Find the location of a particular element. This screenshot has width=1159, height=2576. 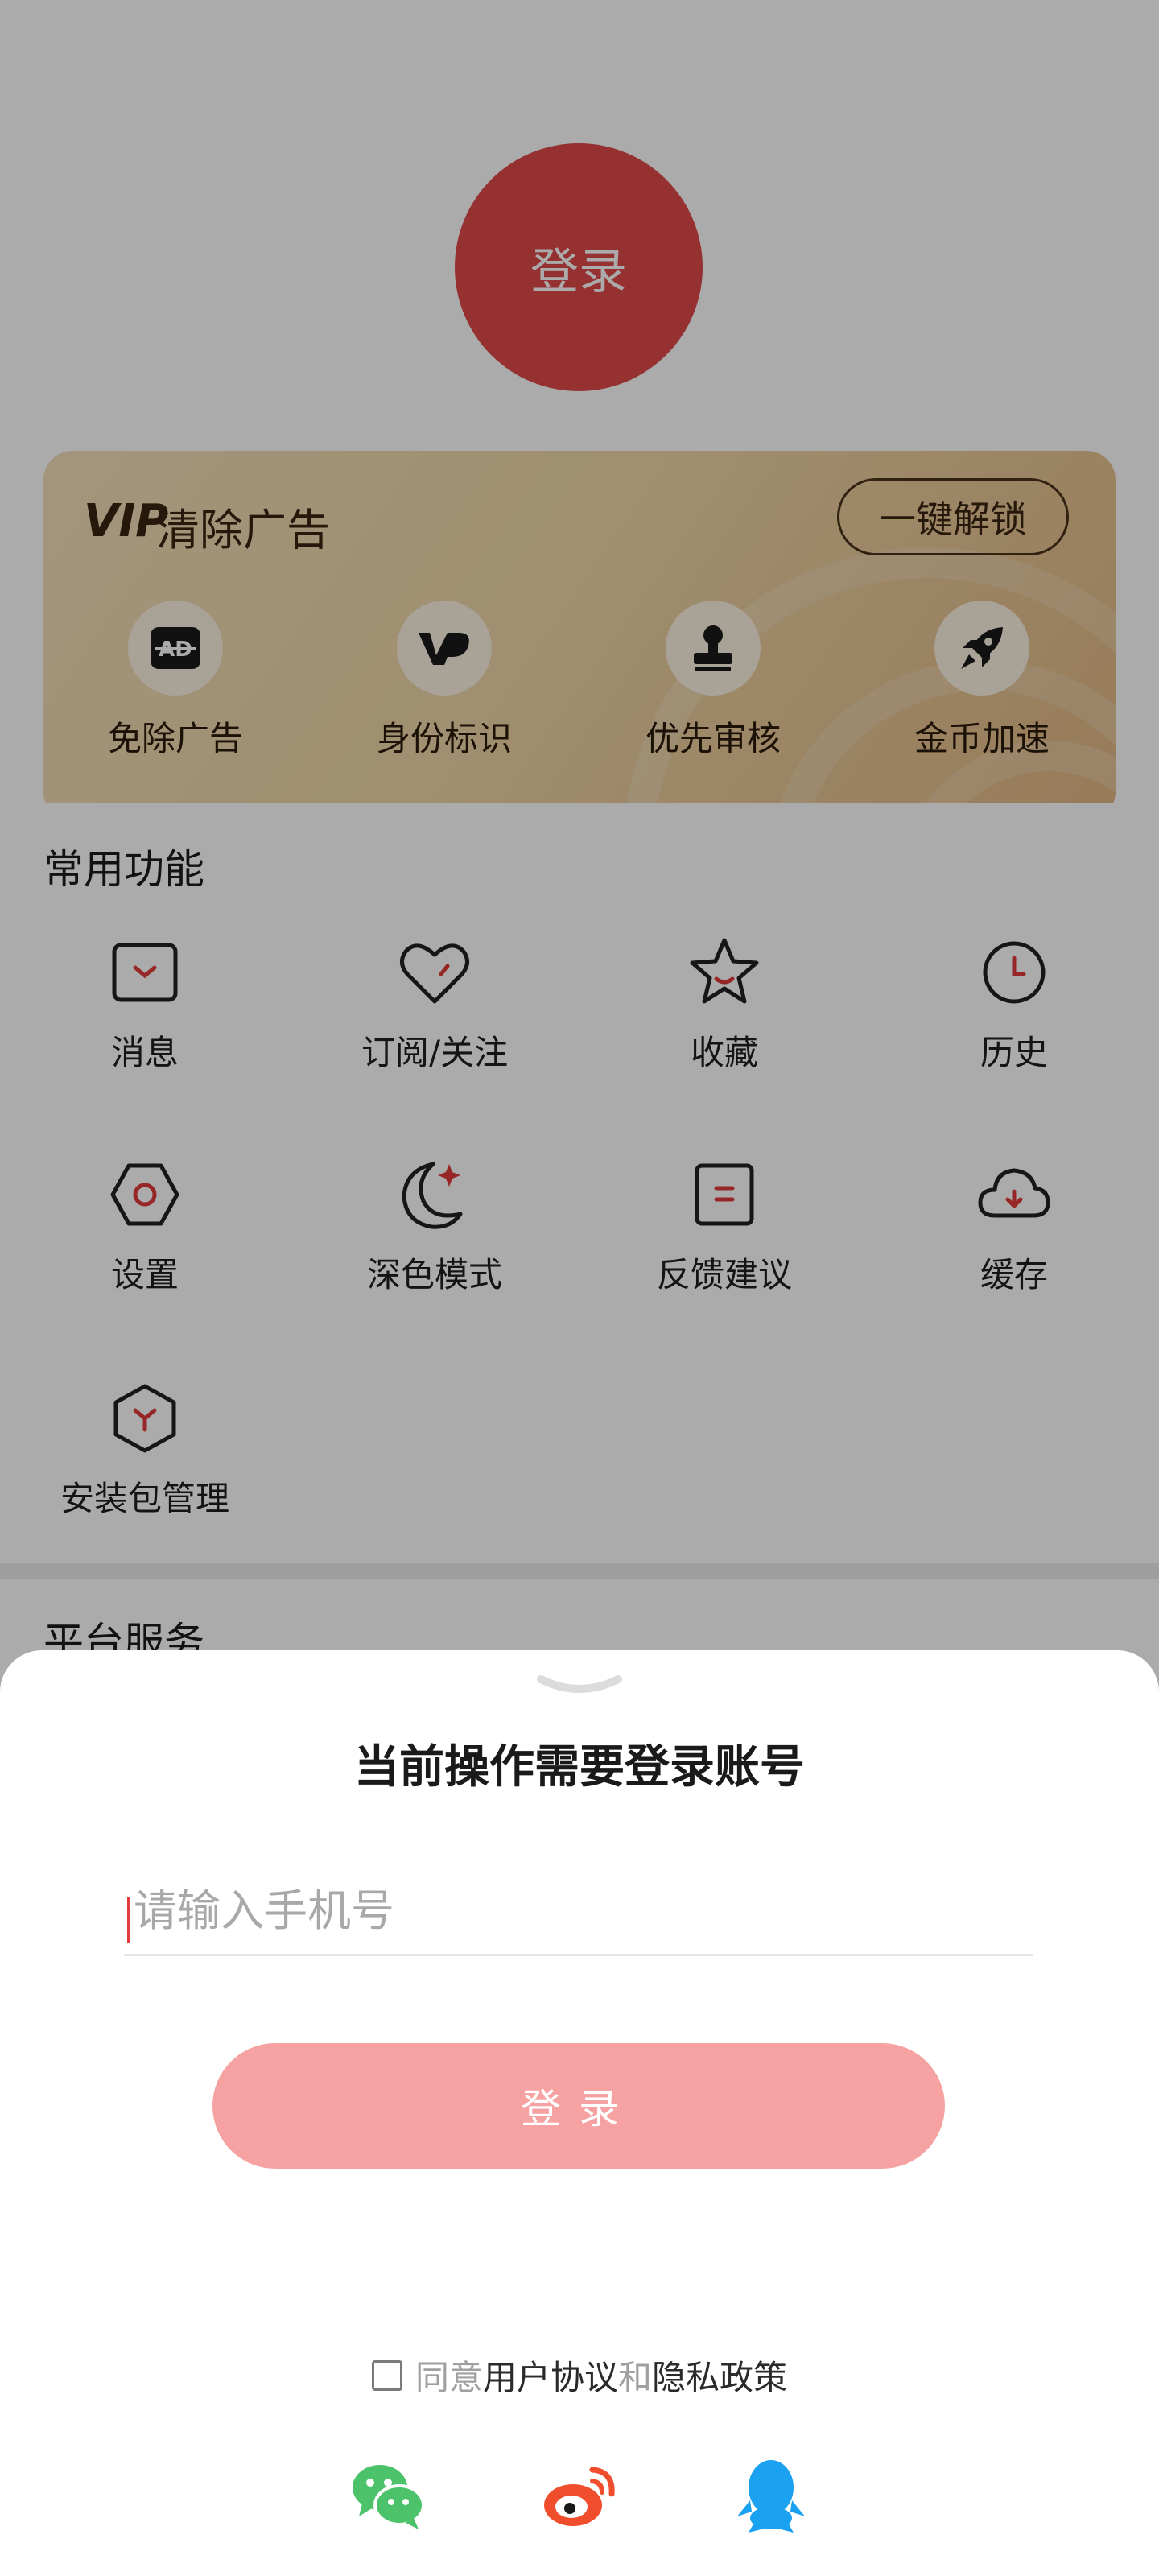

sheet-handle-chevron-icon is located at coordinates (579, 1687).